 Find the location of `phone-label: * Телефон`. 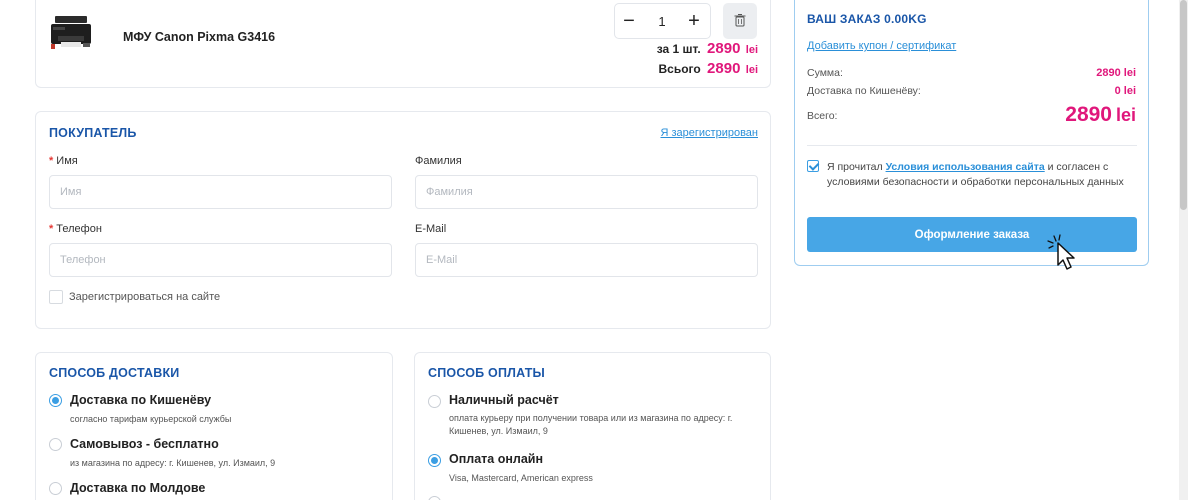

phone-label: * Телефон is located at coordinates (75, 229).